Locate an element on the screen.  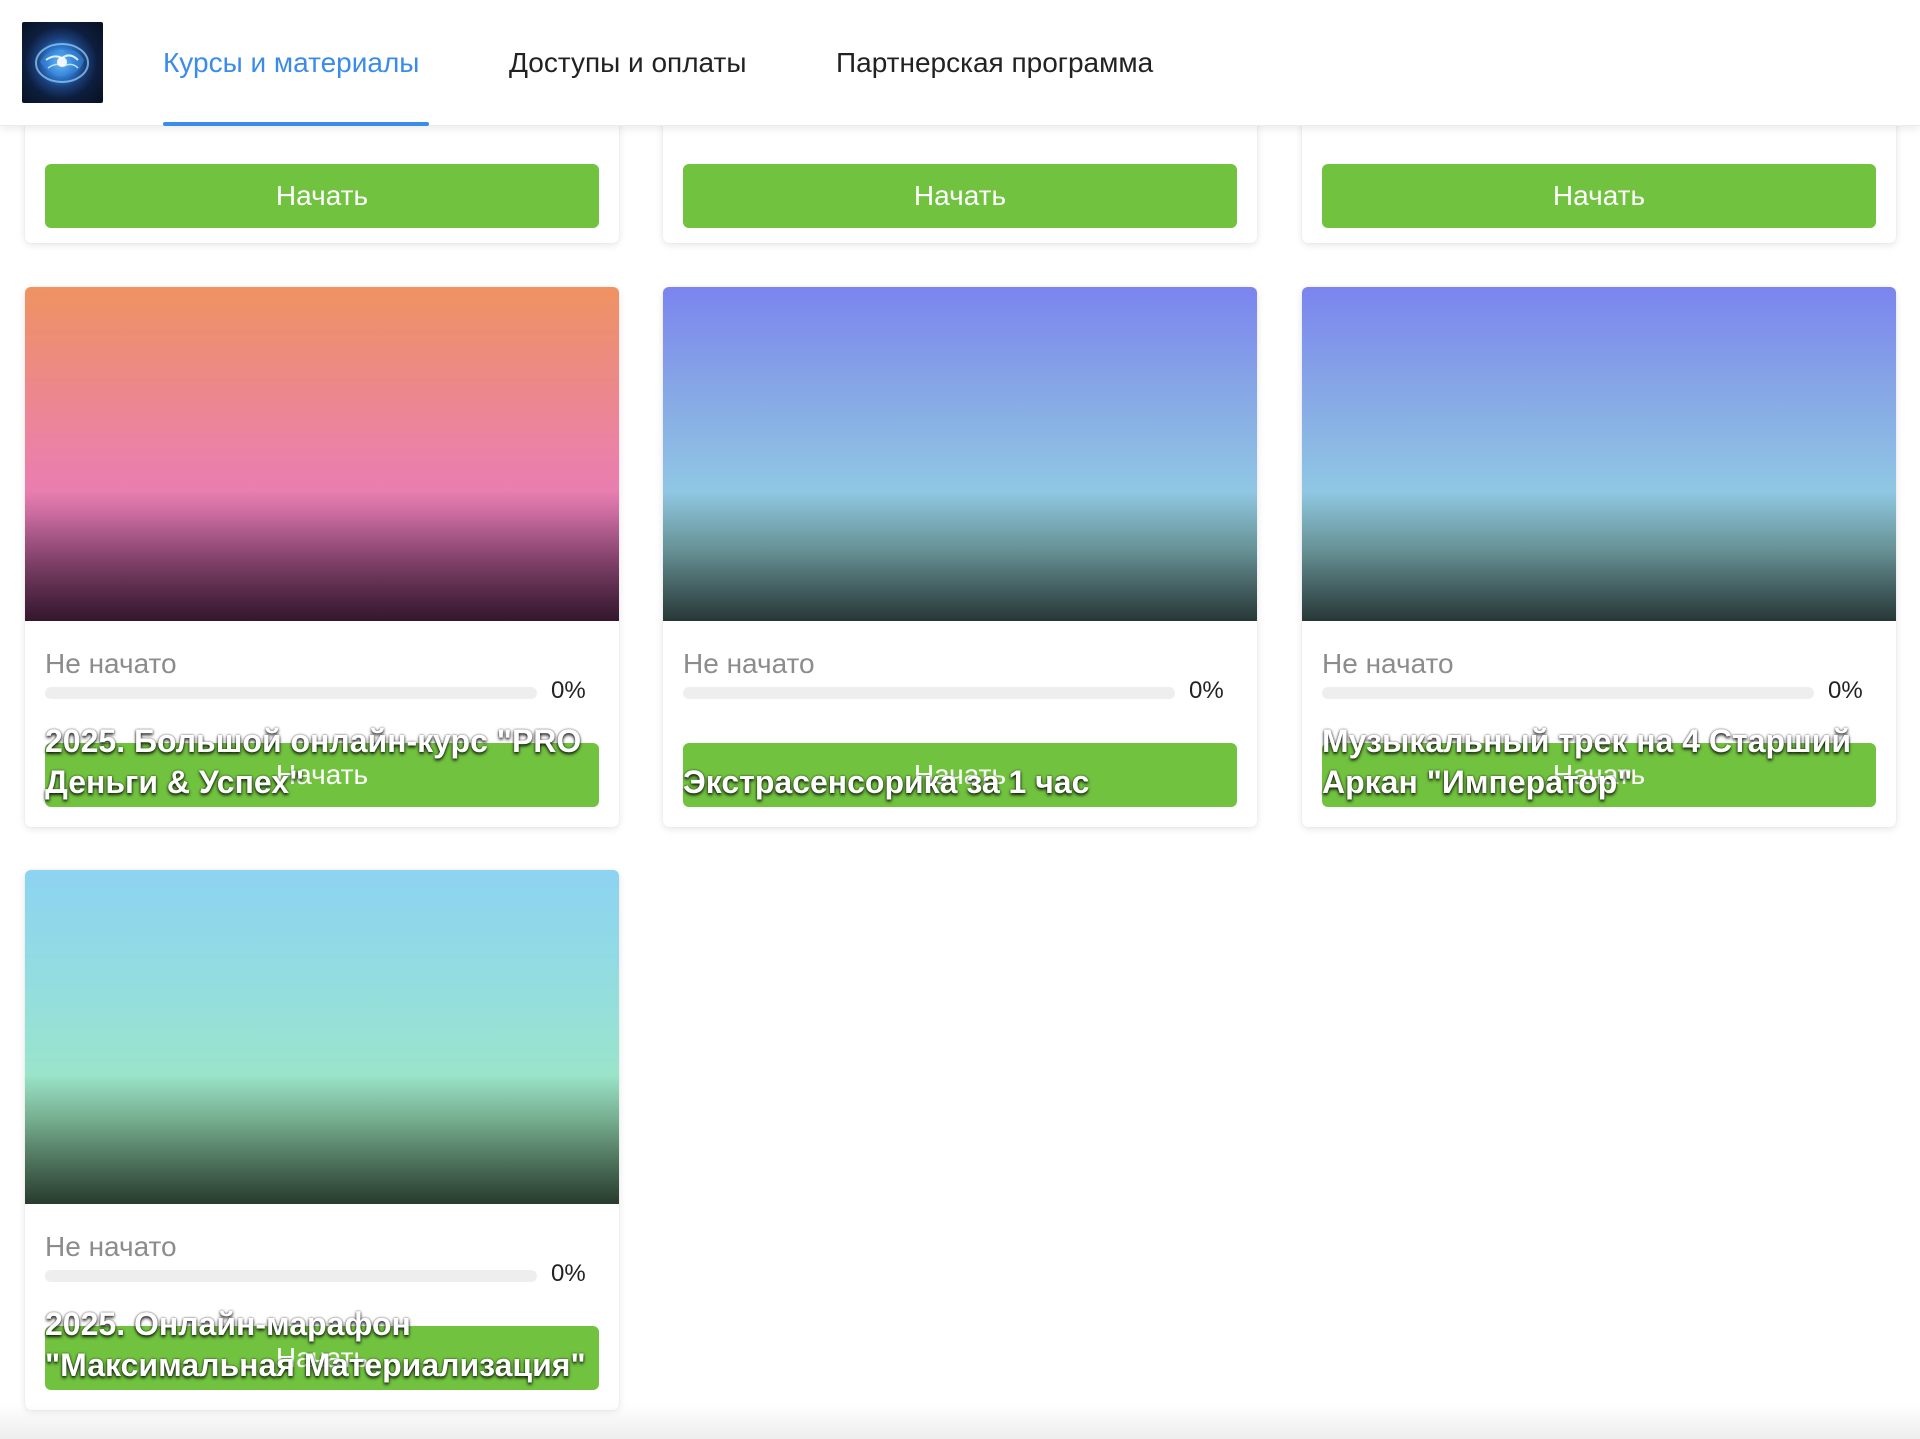
logo-brain-image is located at coordinates (62, 62).